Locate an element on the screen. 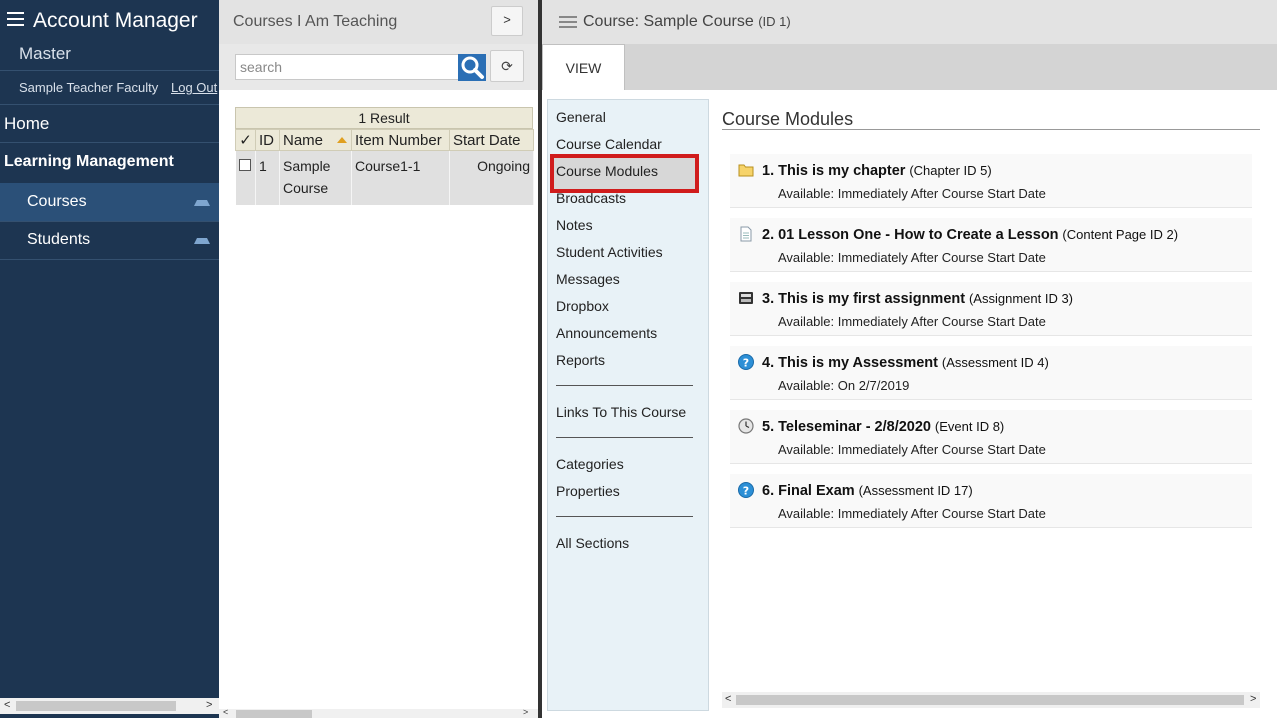 The width and height of the screenshot is (1277, 718). nav-reports: Reports is located at coordinates (580, 360).